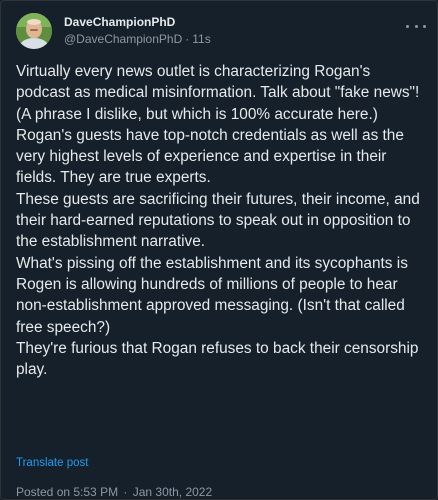 The height and width of the screenshot is (500, 438). What do you see at coordinates (137, 22) in the screenshot?
I see `author-display-name: DaveChampionPhD` at bounding box center [137, 22].